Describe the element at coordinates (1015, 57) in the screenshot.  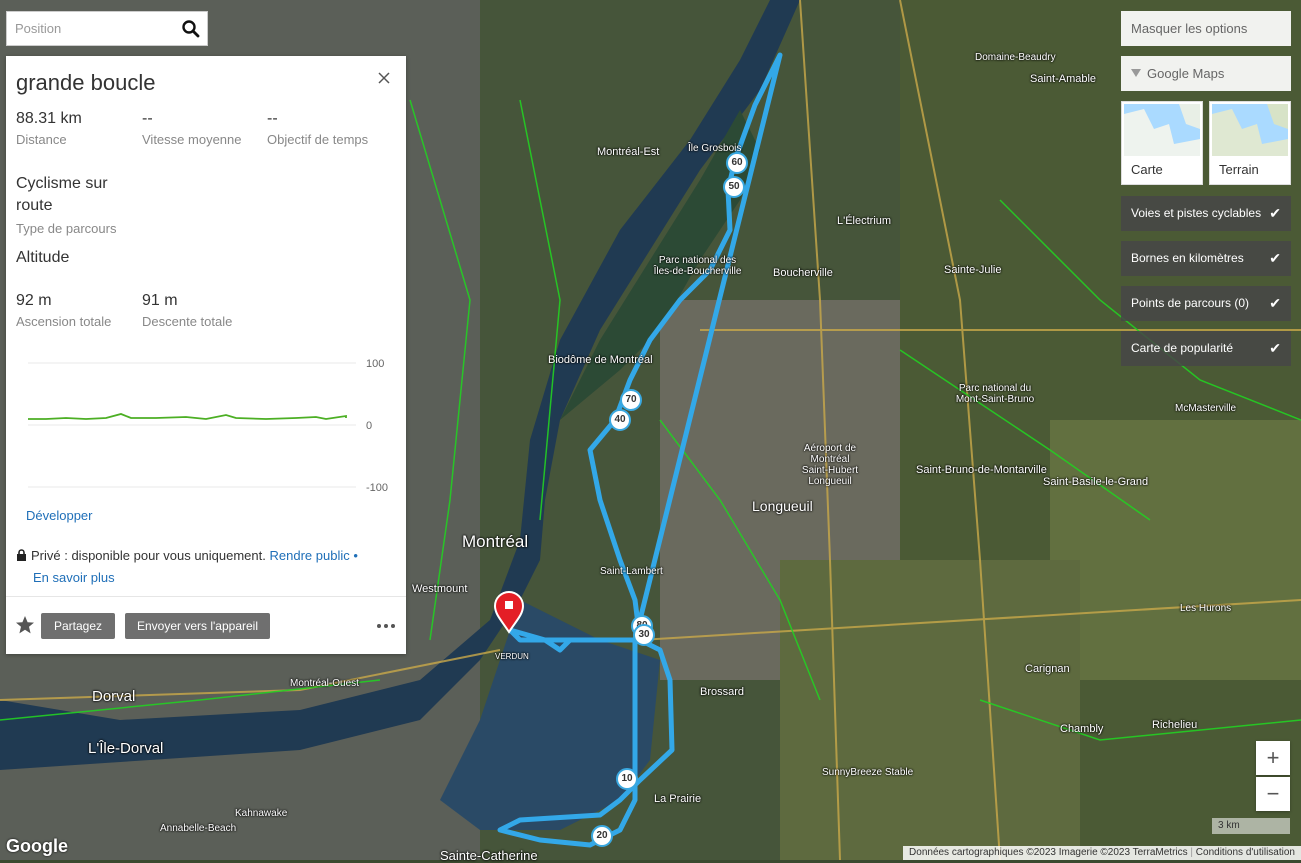
I see `map-label-domaine-beaudry: Domaine-Beaudry` at that location.